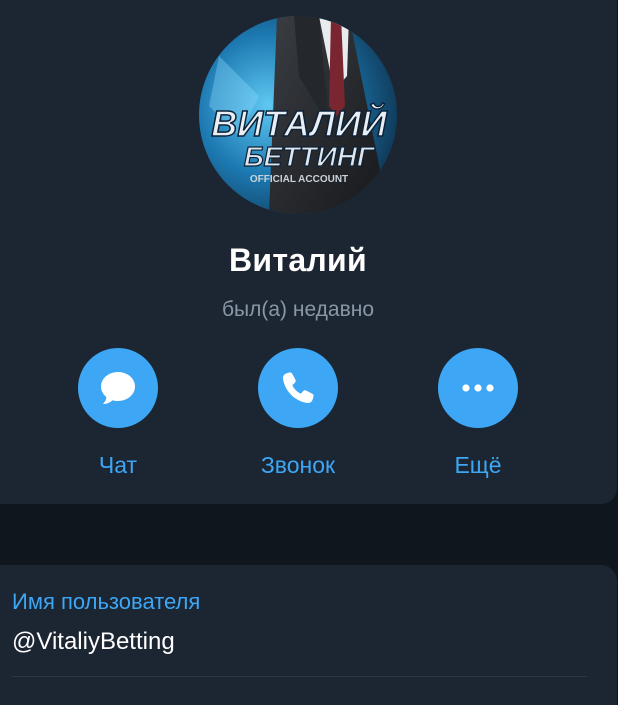 The width and height of the screenshot is (618, 705). What do you see at coordinates (299, 123) in the screenshot?
I see `avatar-text-line1: ВИТАЛИЙ` at bounding box center [299, 123].